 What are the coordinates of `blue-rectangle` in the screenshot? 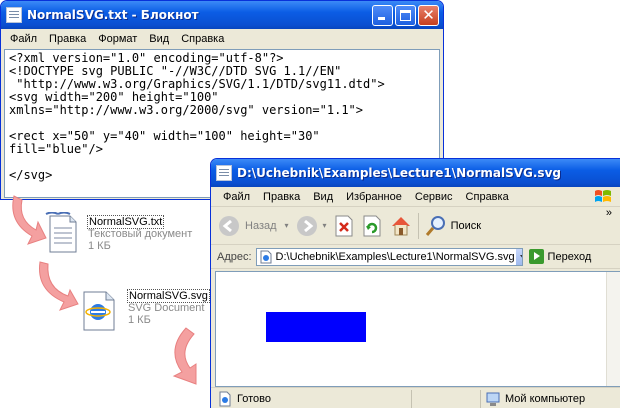 It's located at (316, 327).